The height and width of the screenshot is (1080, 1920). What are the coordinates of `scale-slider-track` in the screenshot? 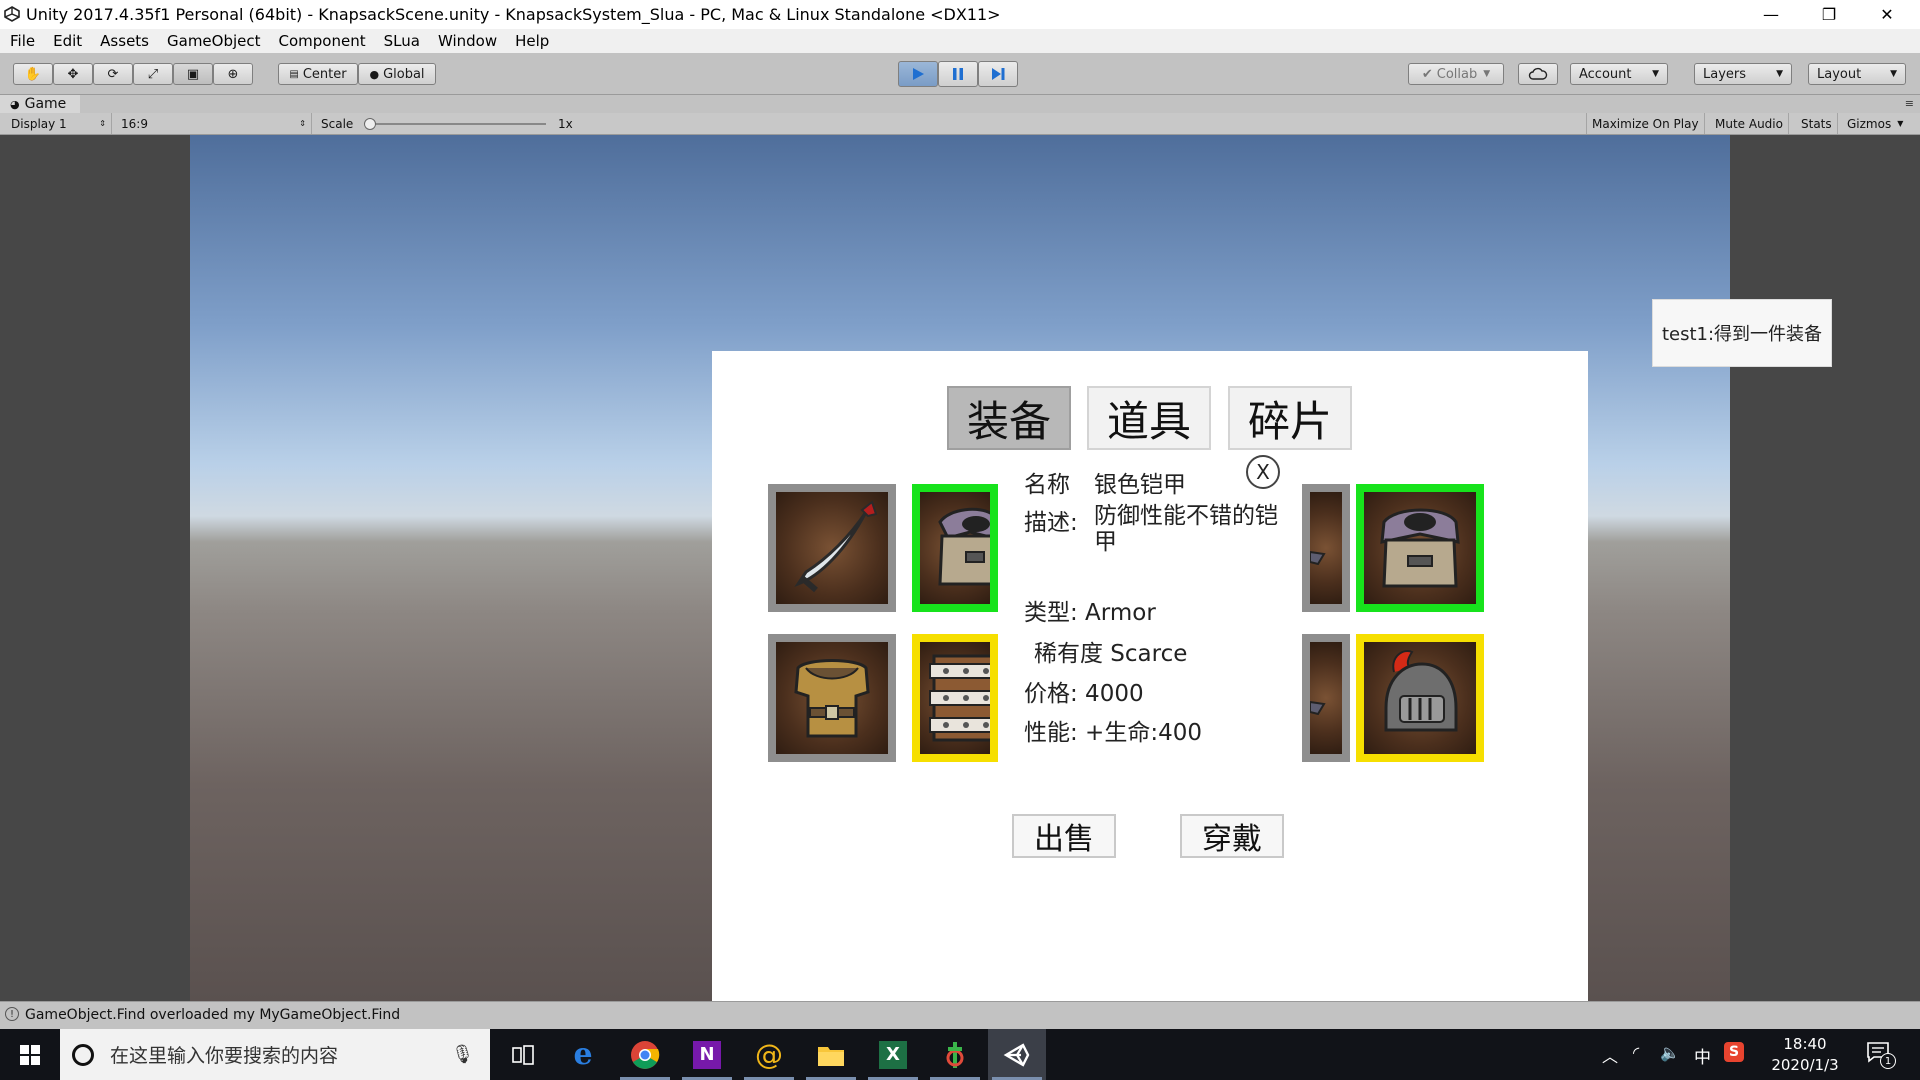 It's located at (456, 124).